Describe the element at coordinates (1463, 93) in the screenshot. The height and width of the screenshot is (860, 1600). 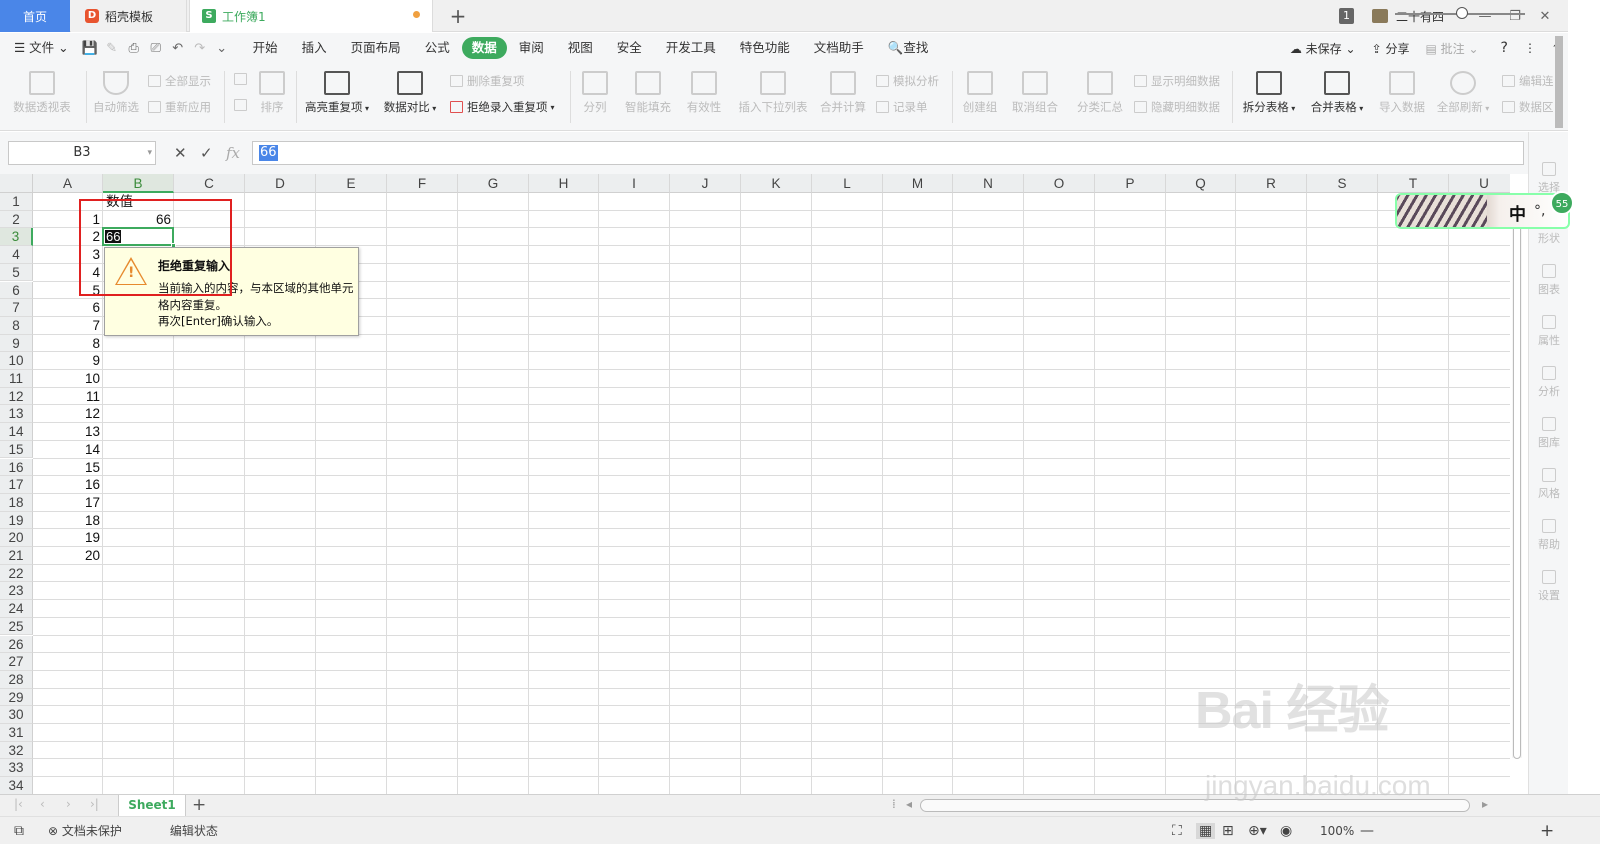
I see `refresh-all-button: 全部刷新 ▾` at that location.